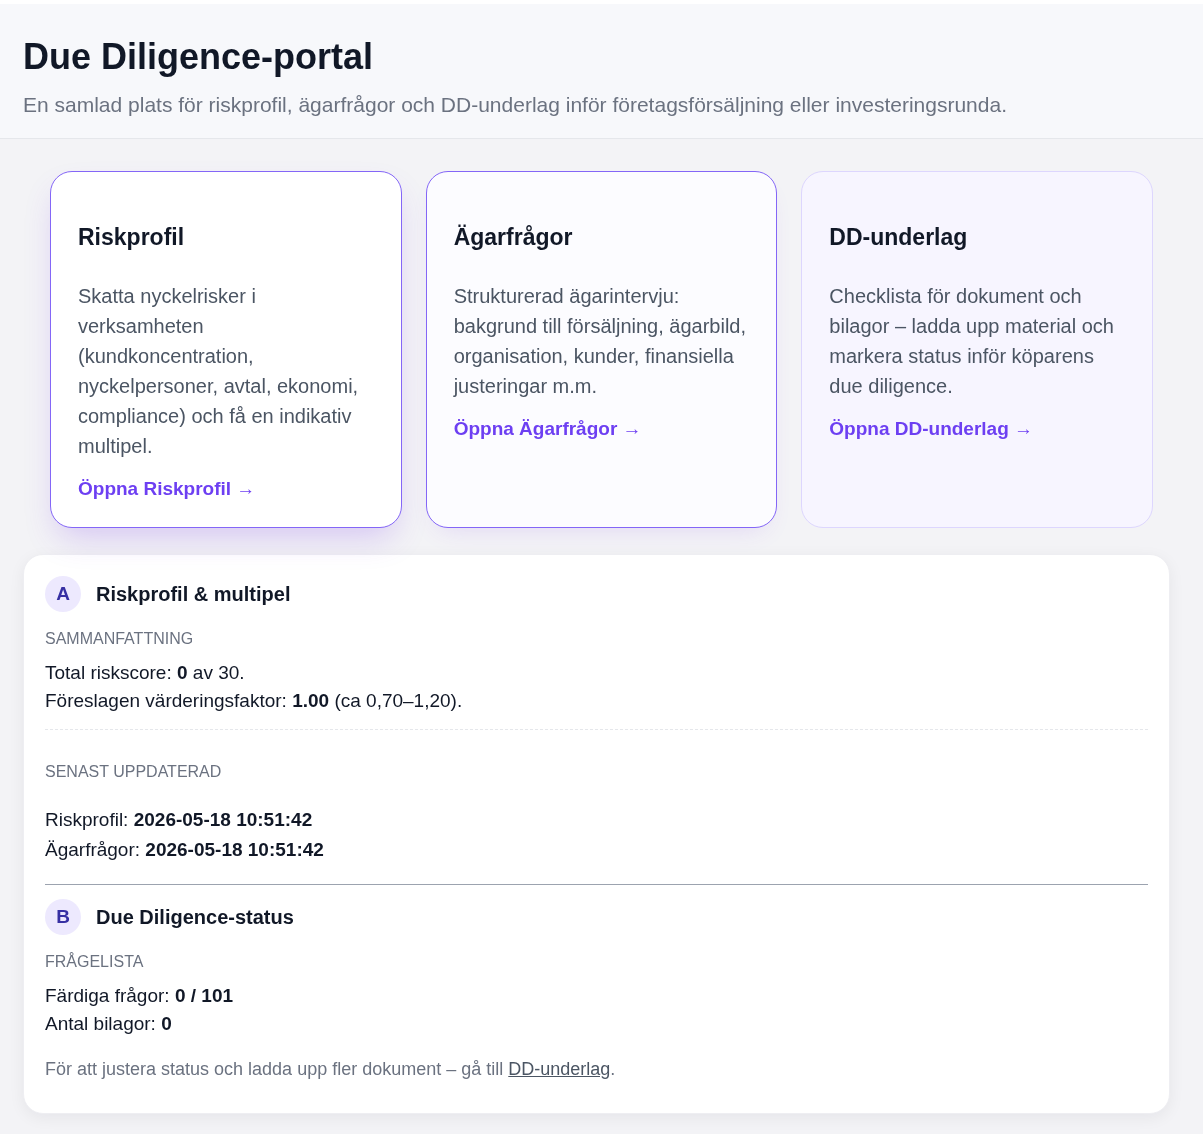  What do you see at coordinates (515, 105) in the screenshot?
I see `page-subtitle: En samlad plats för riskprofil, ägarfrågor och DD-underlag inför företagsförsäljning eller investeringsrunda.` at bounding box center [515, 105].